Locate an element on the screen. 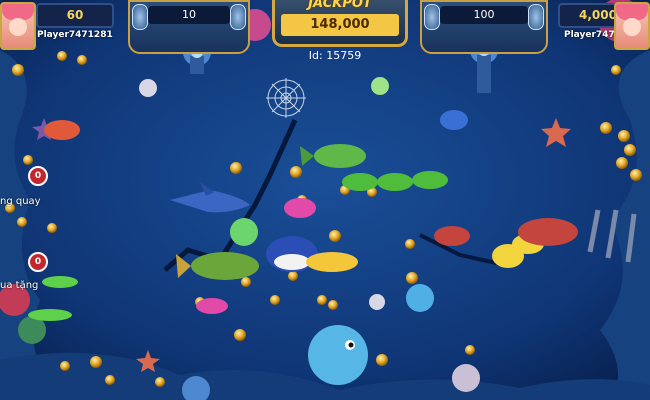  player-plate-top-right: 4,000 Player7471309 is located at coordinates (594, 25).